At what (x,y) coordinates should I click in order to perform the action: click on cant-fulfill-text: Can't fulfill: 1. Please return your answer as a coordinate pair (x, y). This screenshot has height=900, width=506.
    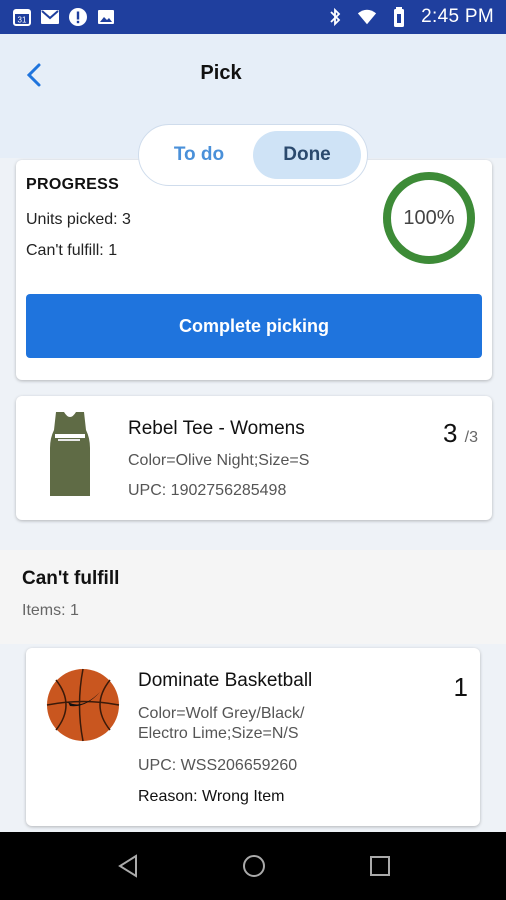
    Looking at the image, I should click on (72, 250).